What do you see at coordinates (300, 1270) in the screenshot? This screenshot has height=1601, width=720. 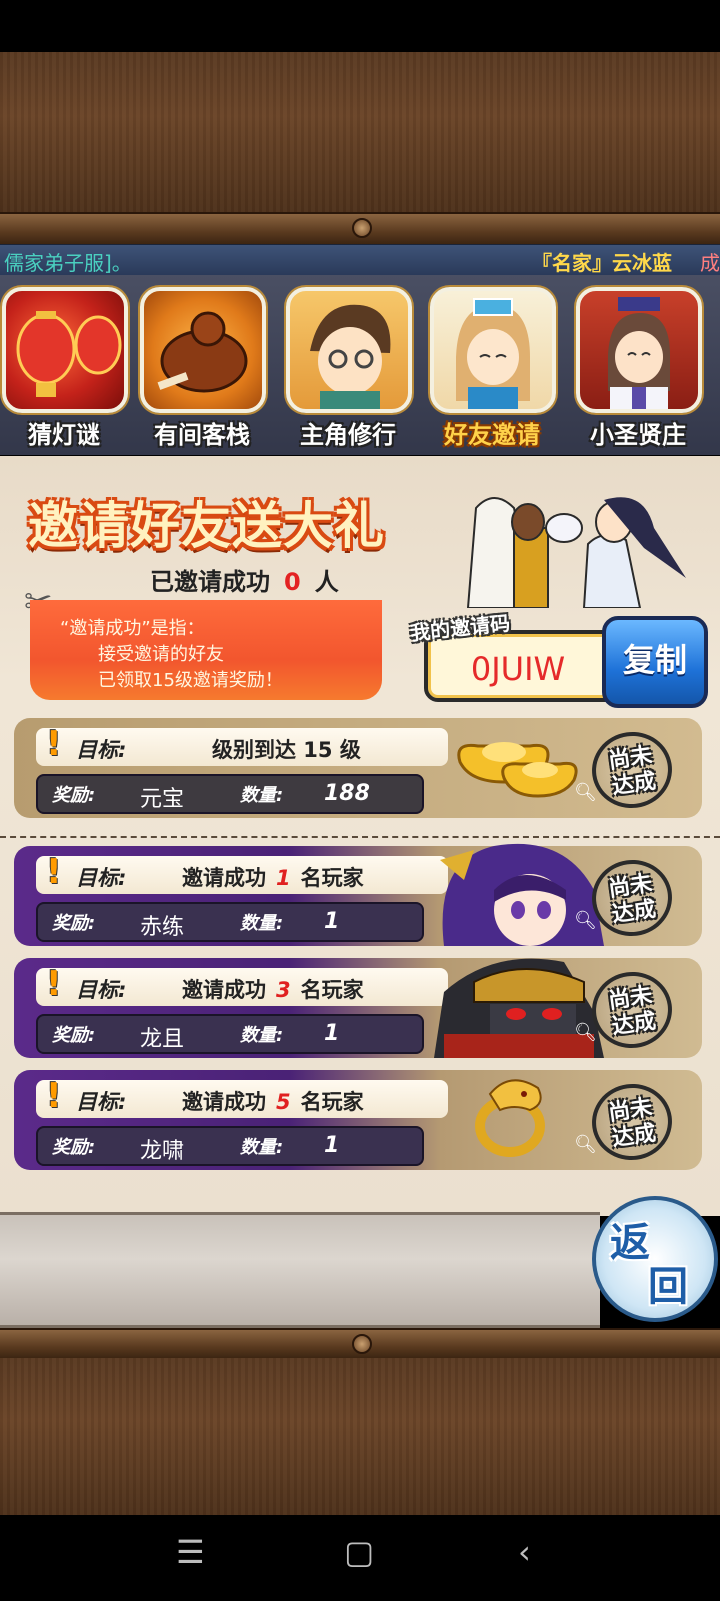 I see `bottom-scroll-bar` at bounding box center [300, 1270].